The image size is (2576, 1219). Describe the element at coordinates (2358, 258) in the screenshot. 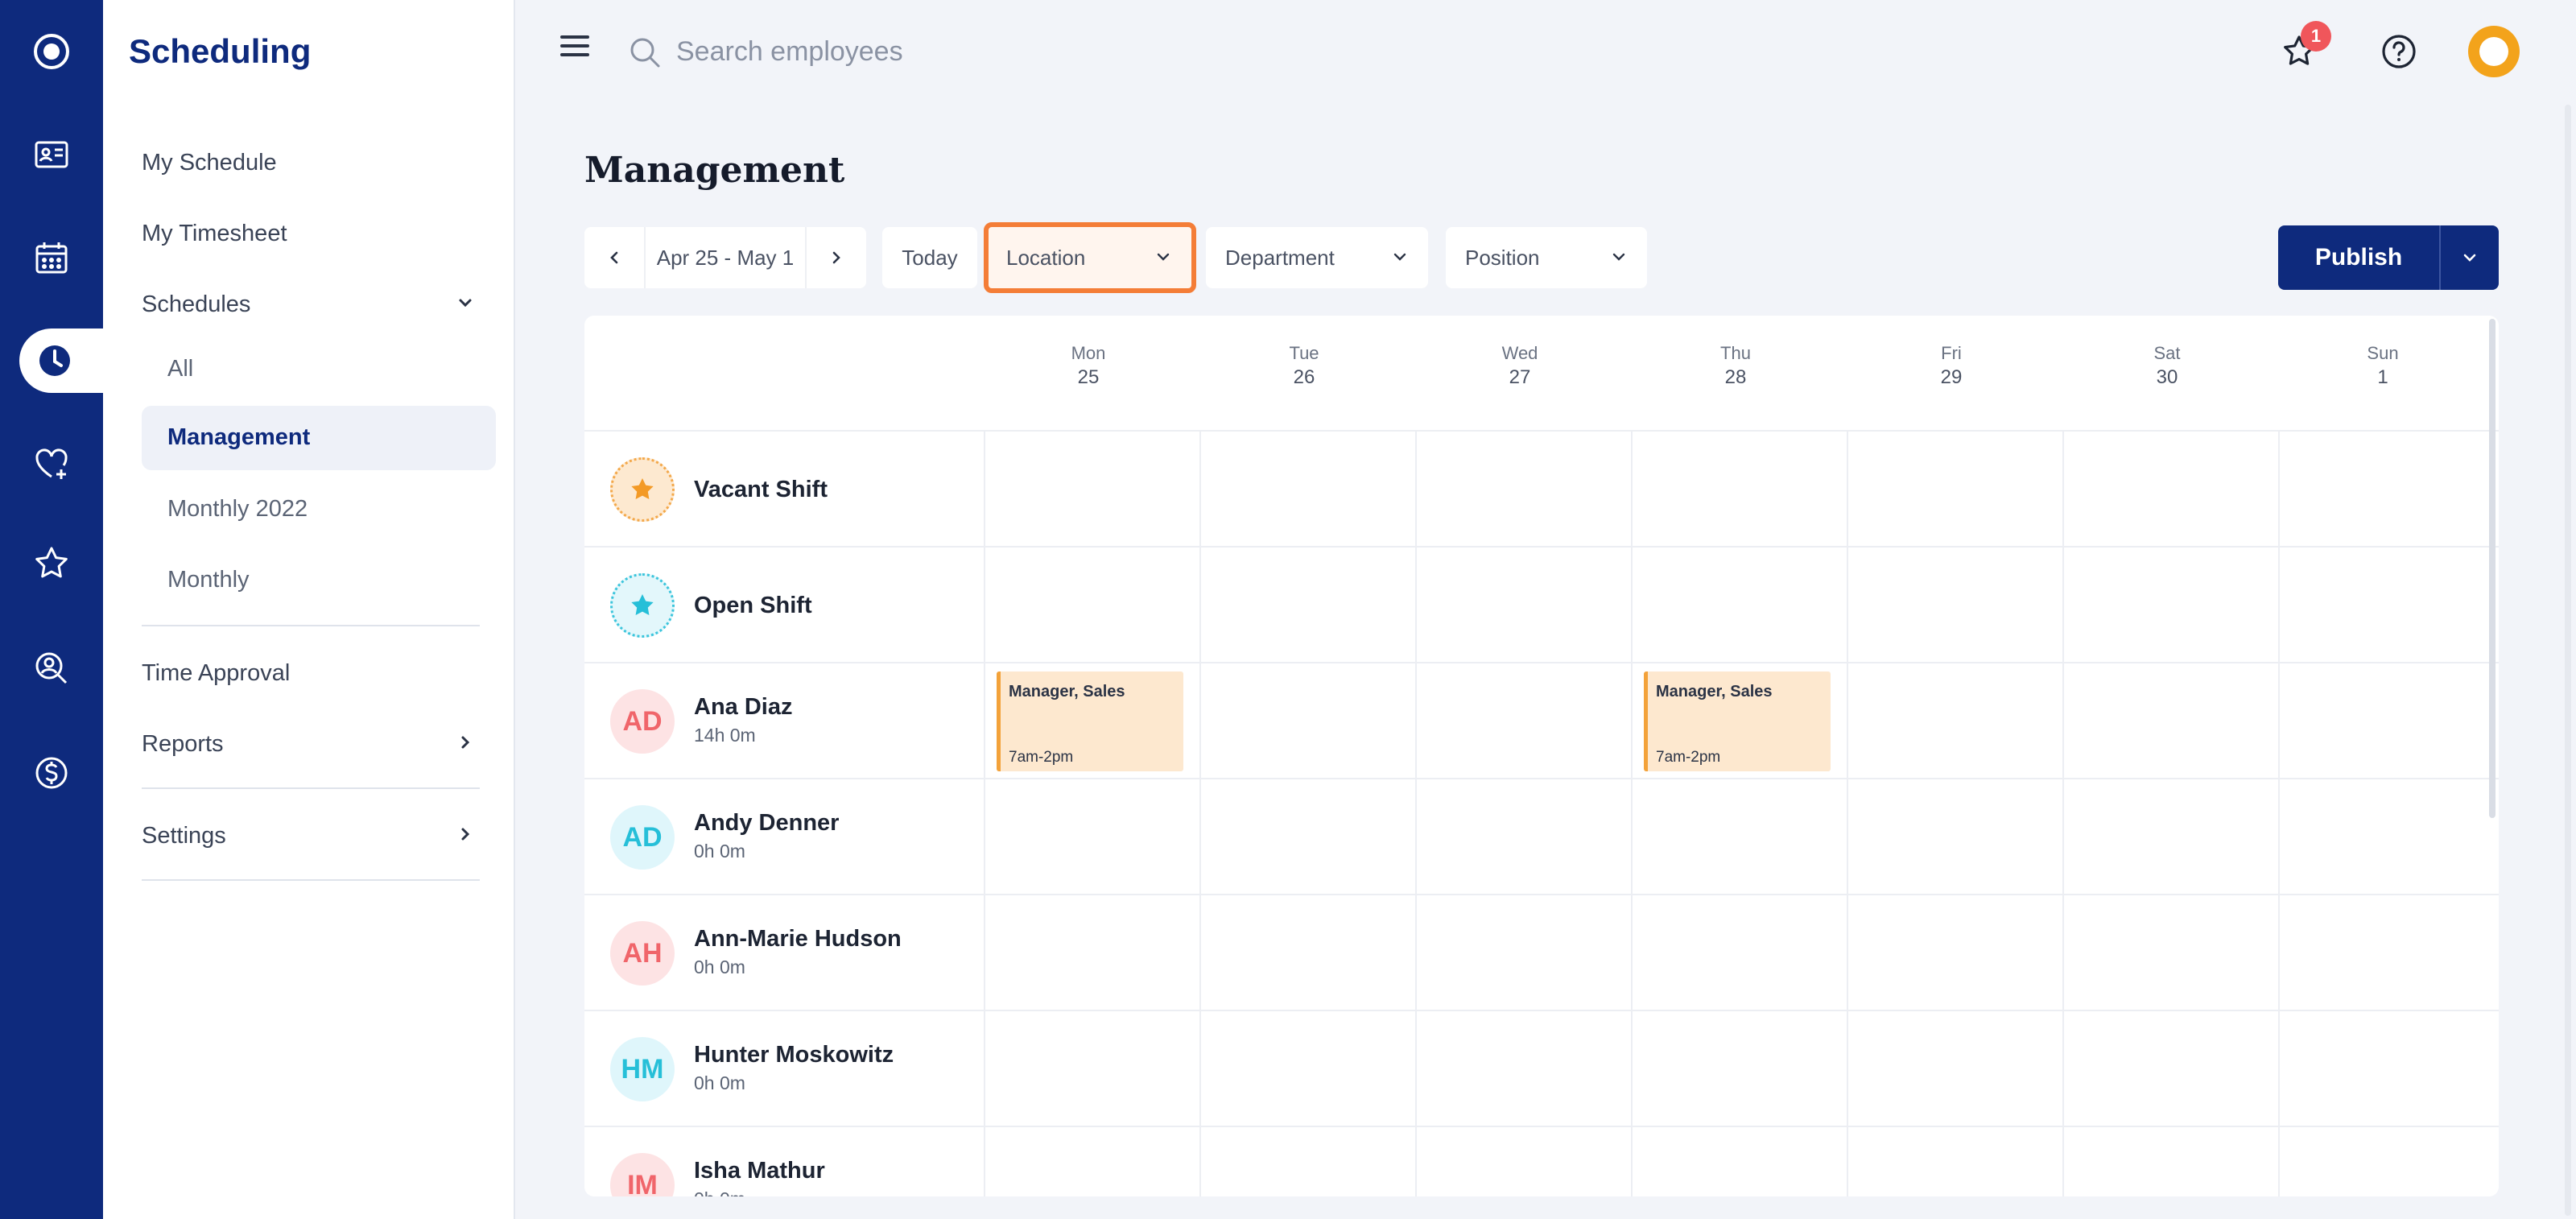

I see `publish-button: Publish` at that location.